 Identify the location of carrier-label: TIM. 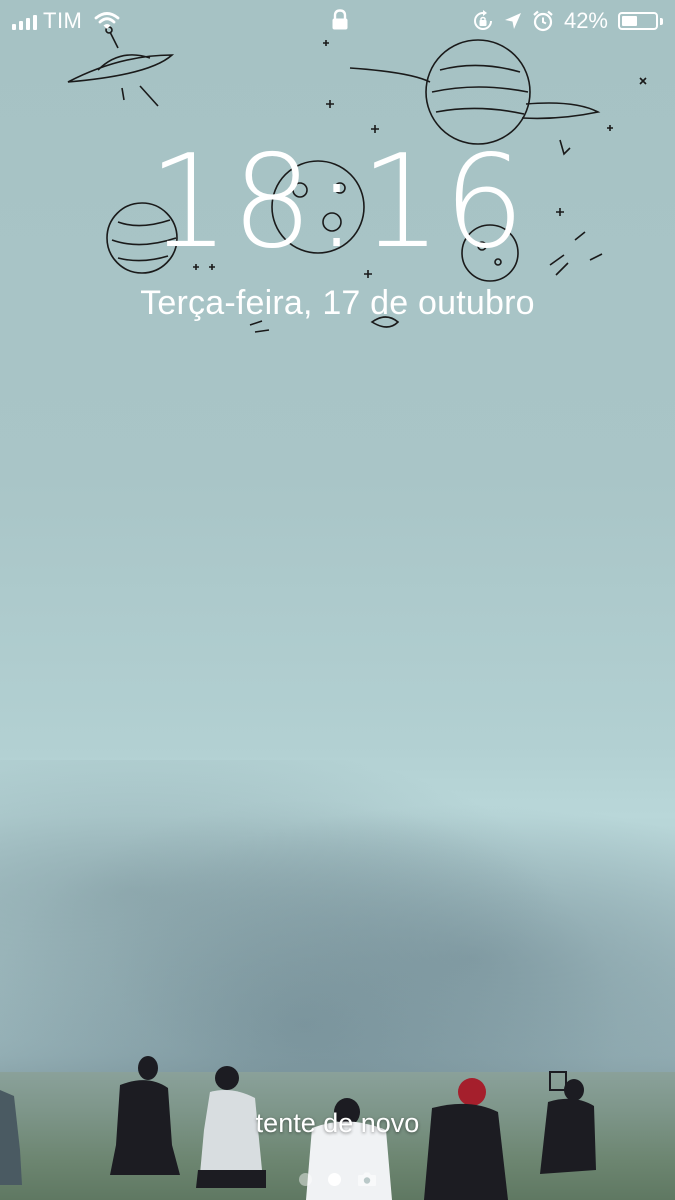
(63, 20).